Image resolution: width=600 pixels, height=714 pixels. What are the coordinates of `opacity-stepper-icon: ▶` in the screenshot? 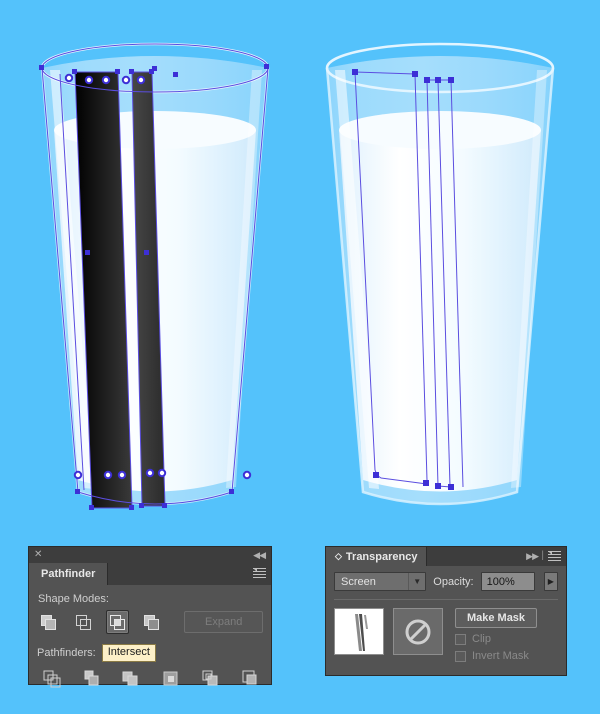 It's located at (550, 581).